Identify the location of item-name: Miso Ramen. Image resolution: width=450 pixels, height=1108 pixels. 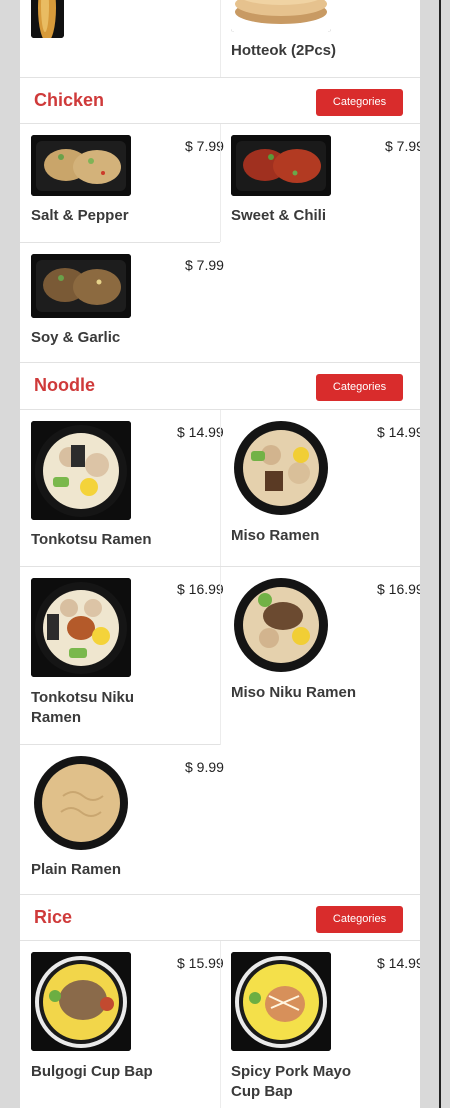
(275, 535).